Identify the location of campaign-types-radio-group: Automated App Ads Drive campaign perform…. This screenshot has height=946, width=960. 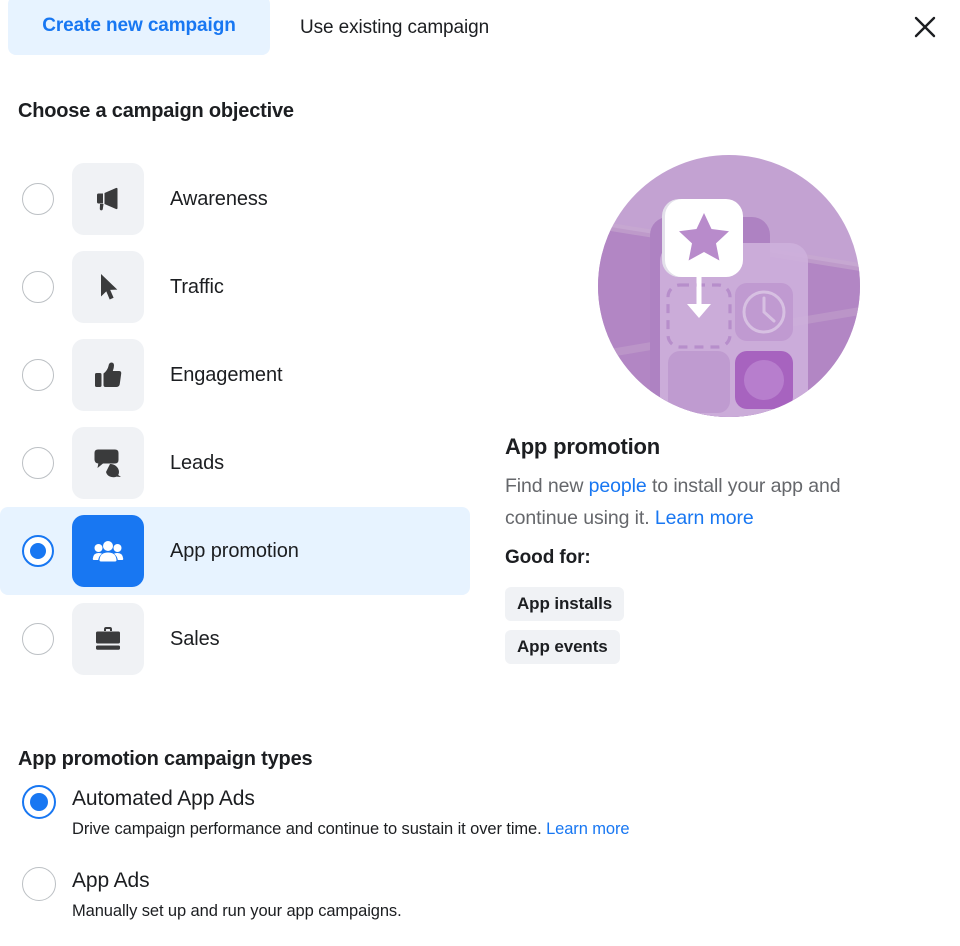
(400, 865).